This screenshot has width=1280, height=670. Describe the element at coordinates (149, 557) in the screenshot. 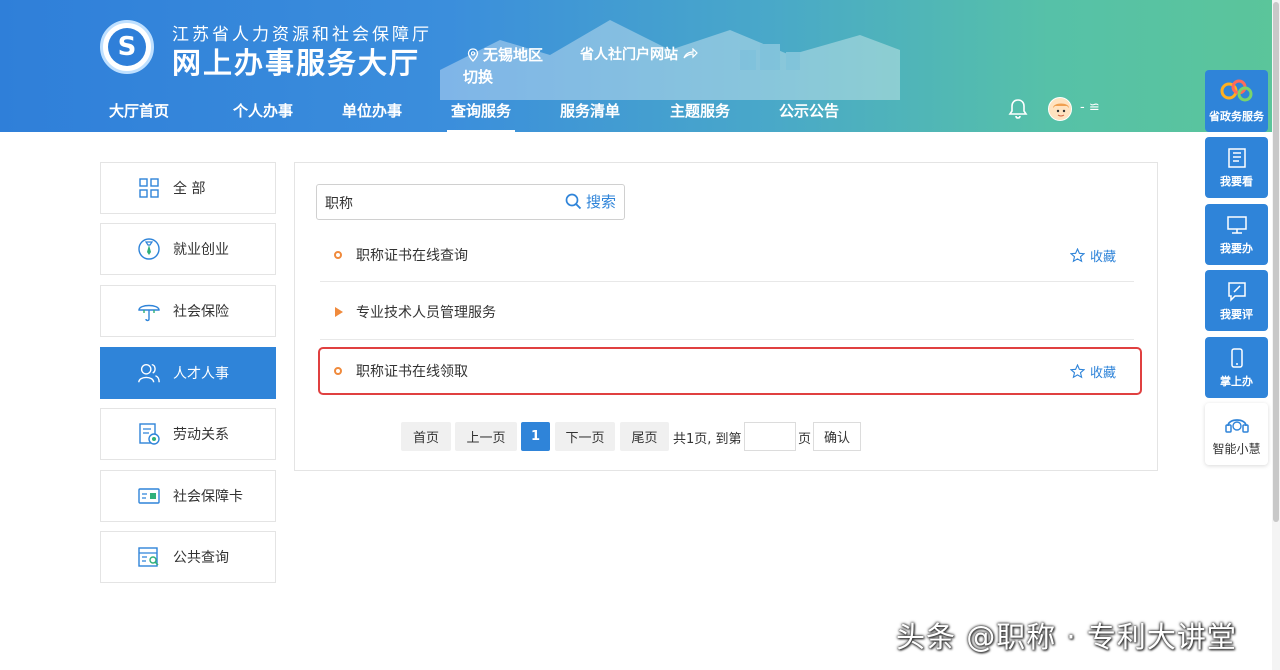

I see `query-icon` at that location.